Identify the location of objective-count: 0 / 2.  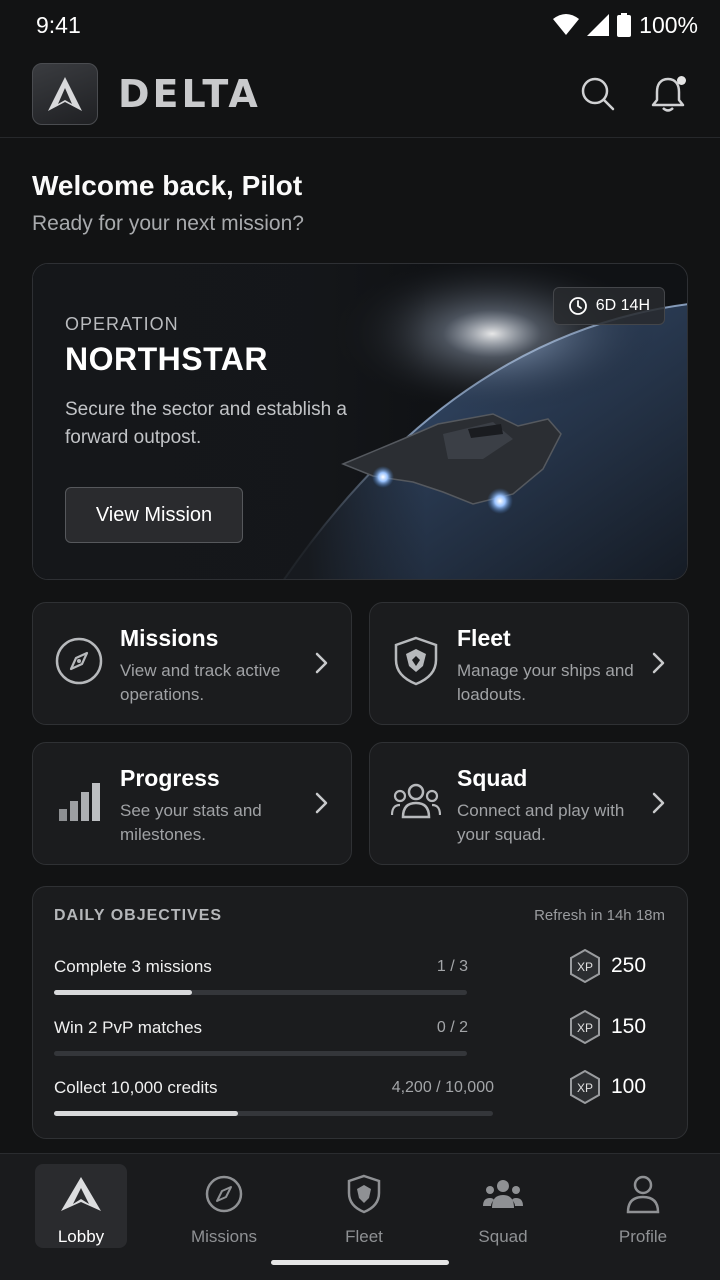
(452, 1027).